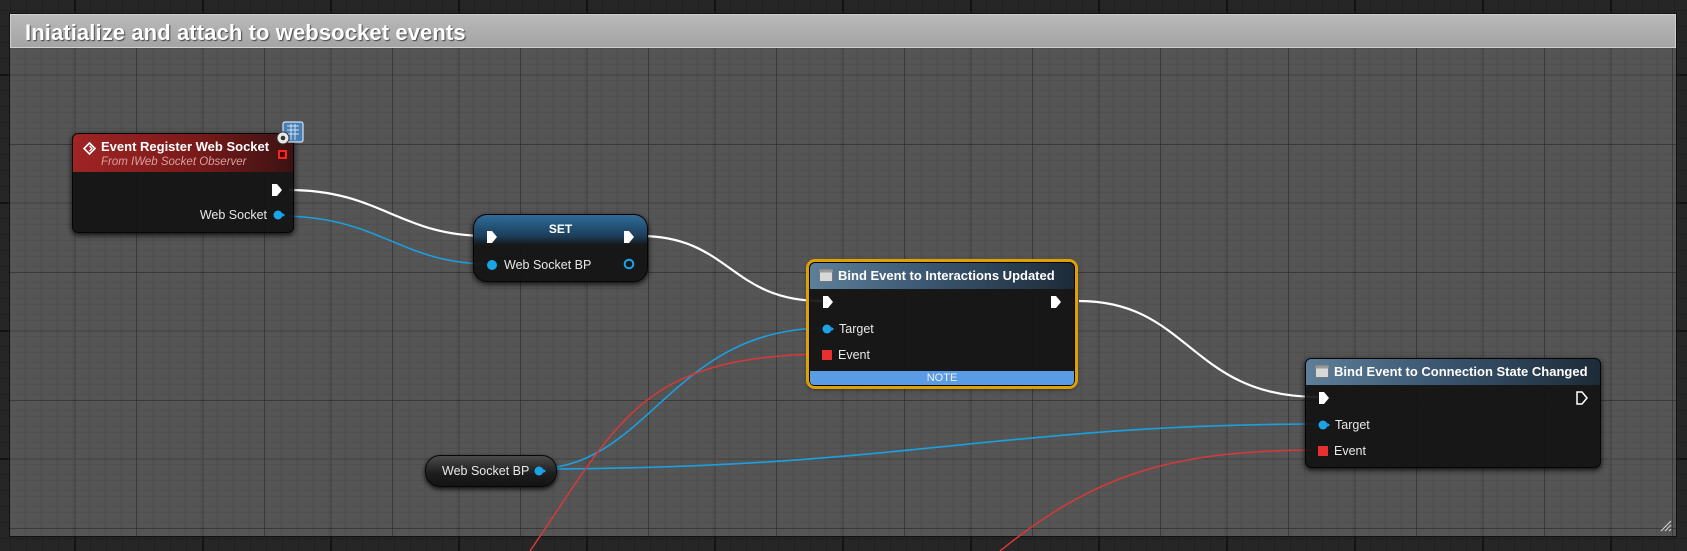 This screenshot has width=1687, height=551. Describe the element at coordinates (185, 146) in the screenshot. I see `event-node-title: Event Register Web Socket` at that location.